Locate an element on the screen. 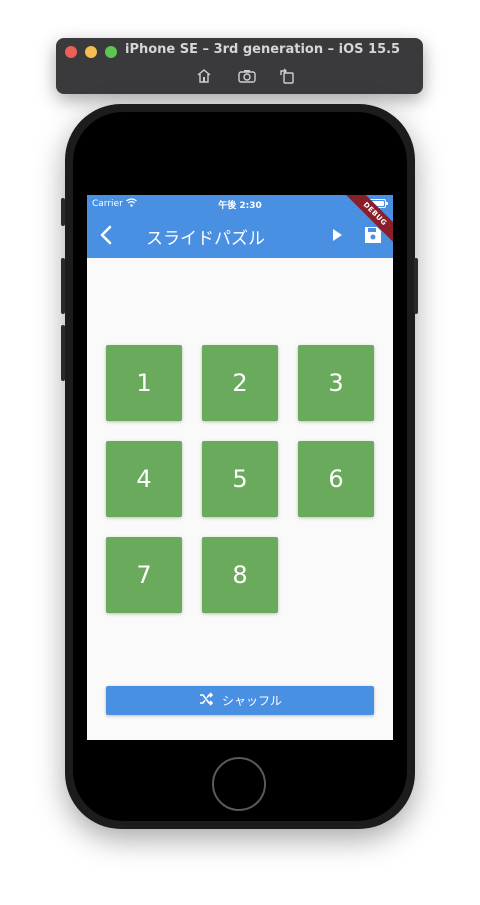  puzzle-tile-4: 4 is located at coordinates (144, 479).